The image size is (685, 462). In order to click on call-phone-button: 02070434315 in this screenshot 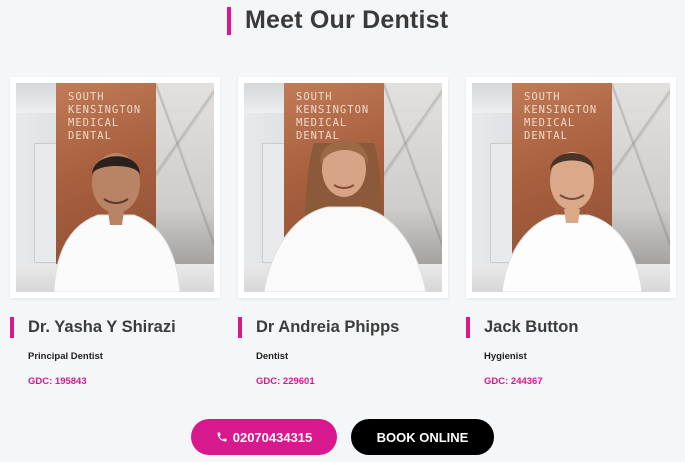, I will do `click(264, 437)`.